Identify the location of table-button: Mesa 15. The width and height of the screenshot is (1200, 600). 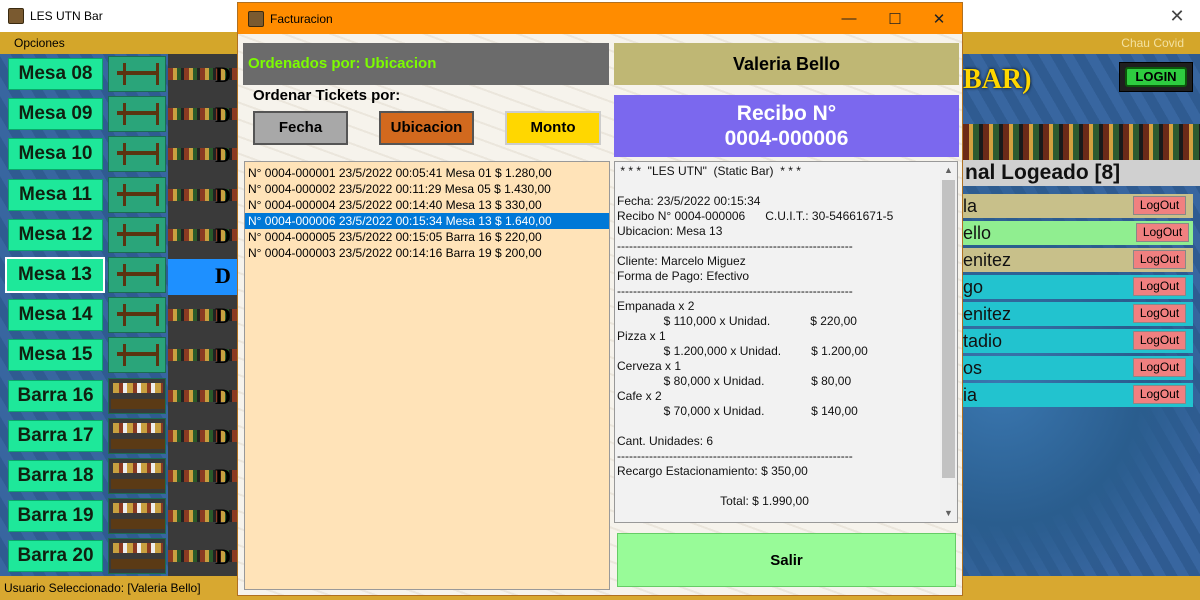
(55, 355).